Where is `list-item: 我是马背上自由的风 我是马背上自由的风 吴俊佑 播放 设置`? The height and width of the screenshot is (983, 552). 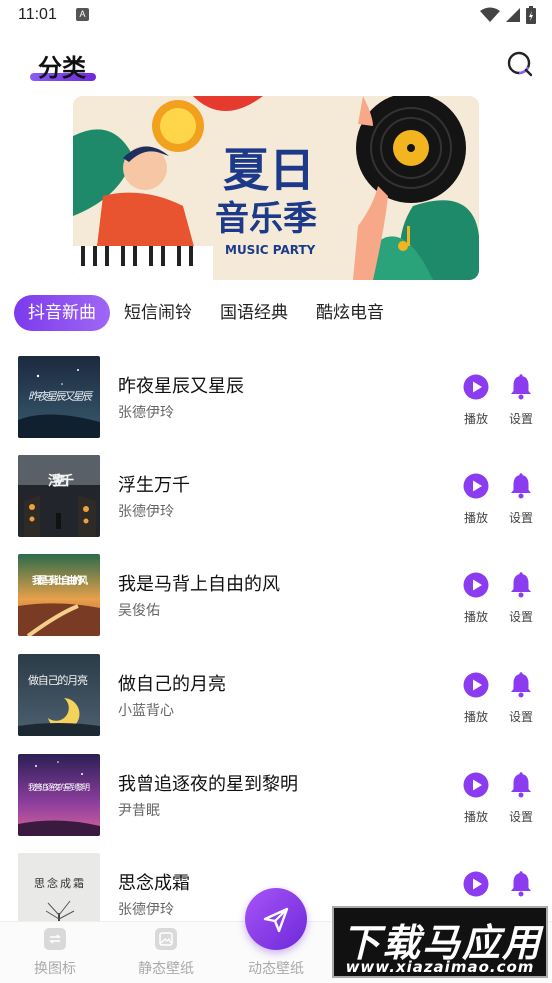
list-item: 我是马背上自由的风 我是马背上自由的风 吴俊佑 播放 设置 is located at coordinates (276, 593).